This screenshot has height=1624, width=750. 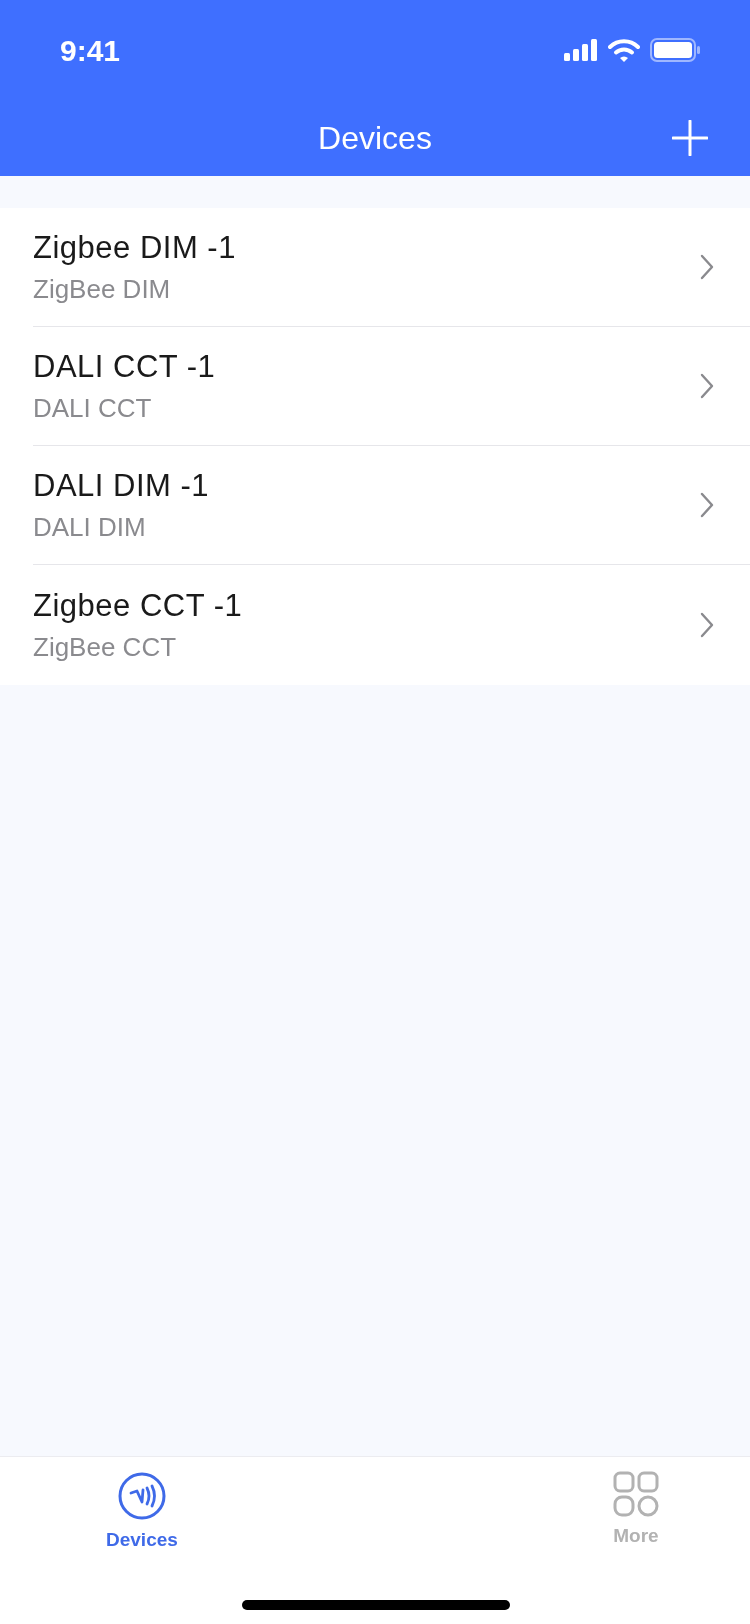 I want to click on device-type: DALI DIM, so click(x=90, y=527).